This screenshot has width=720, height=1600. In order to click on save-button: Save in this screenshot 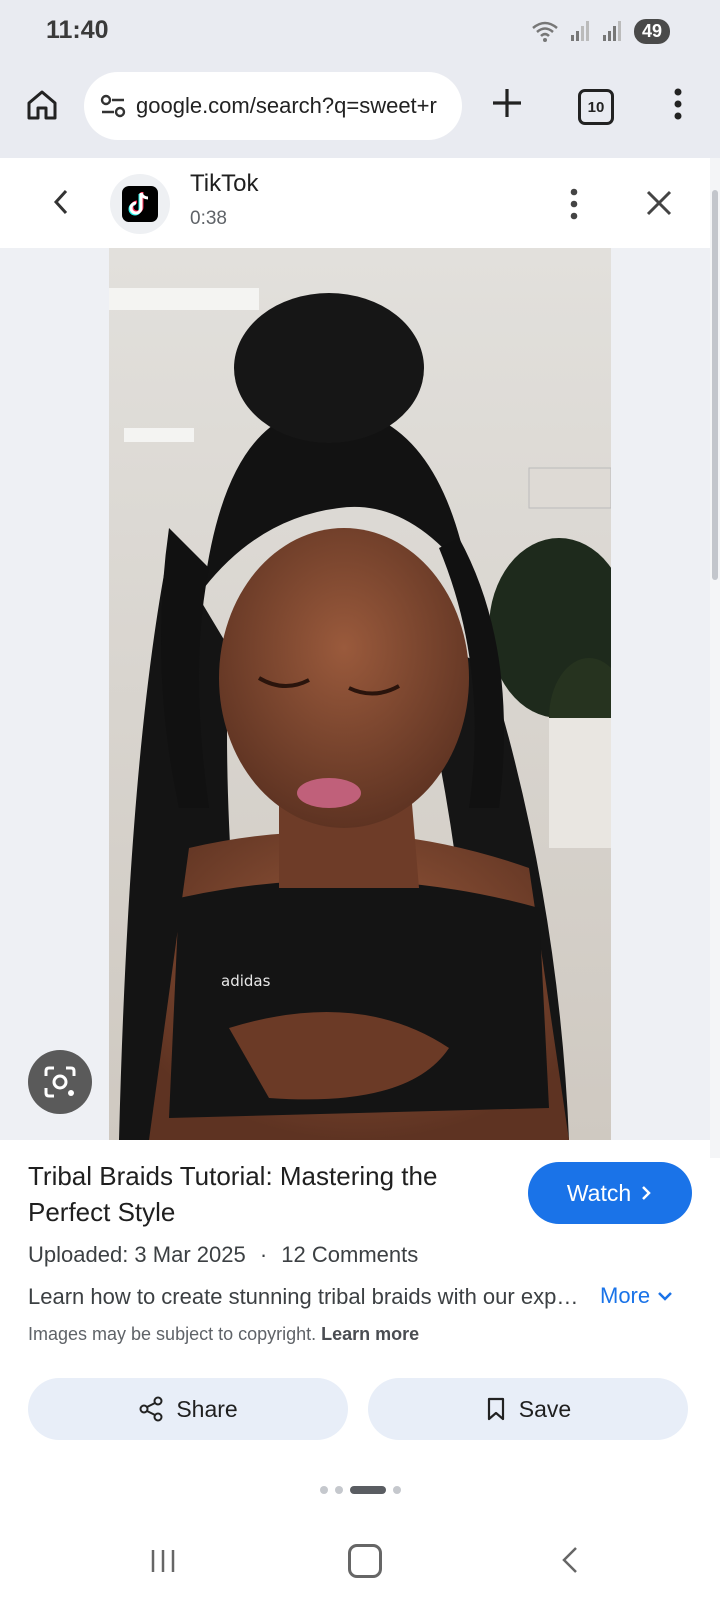, I will do `click(528, 1409)`.